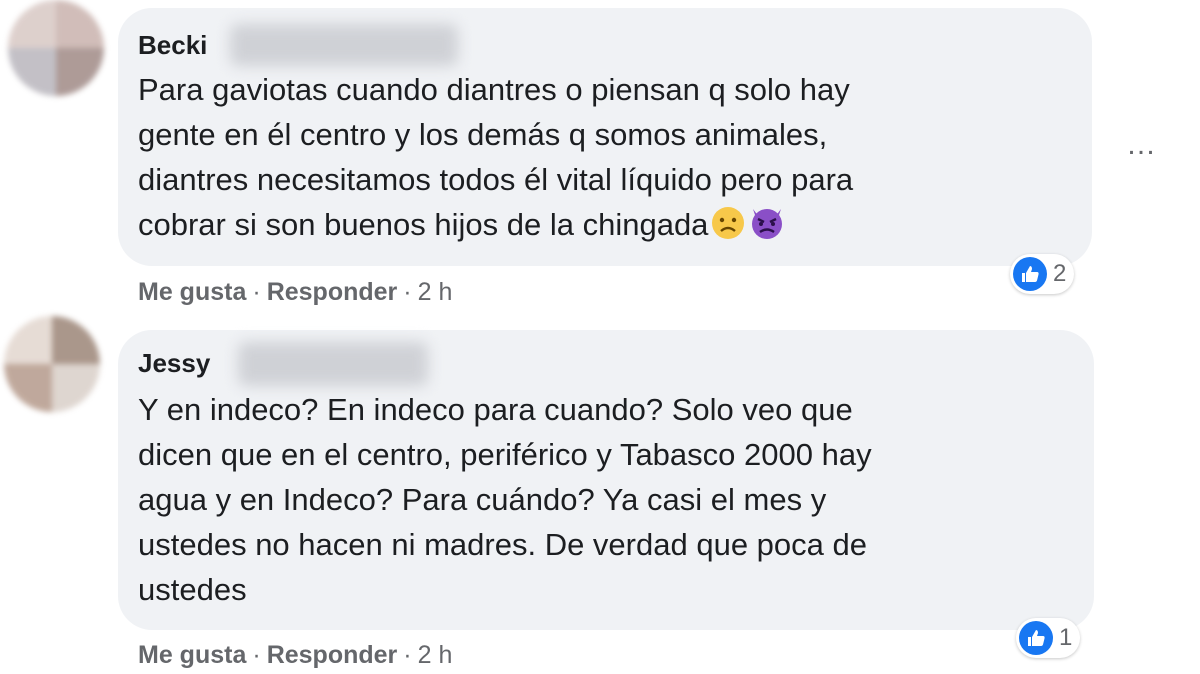 This screenshot has width=1200, height=674. What do you see at coordinates (1066, 637) in the screenshot?
I see `reaction-count: 1` at bounding box center [1066, 637].